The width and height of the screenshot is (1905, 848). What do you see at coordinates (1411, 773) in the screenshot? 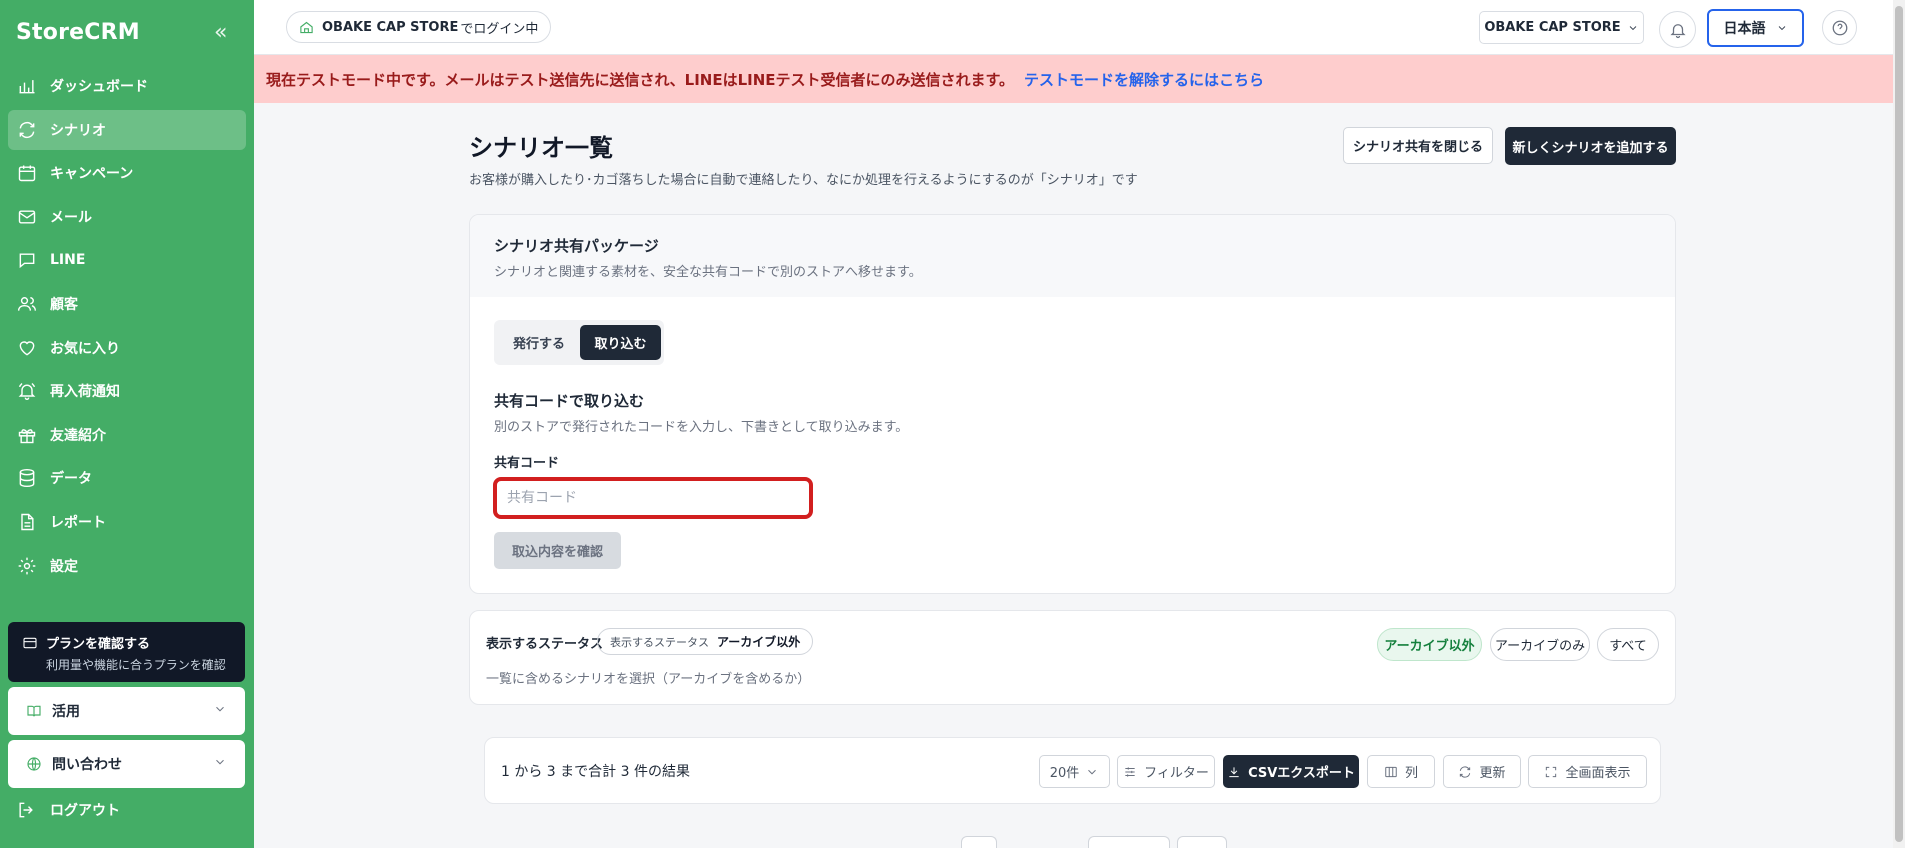
I see `columns-label: 列` at bounding box center [1411, 773].